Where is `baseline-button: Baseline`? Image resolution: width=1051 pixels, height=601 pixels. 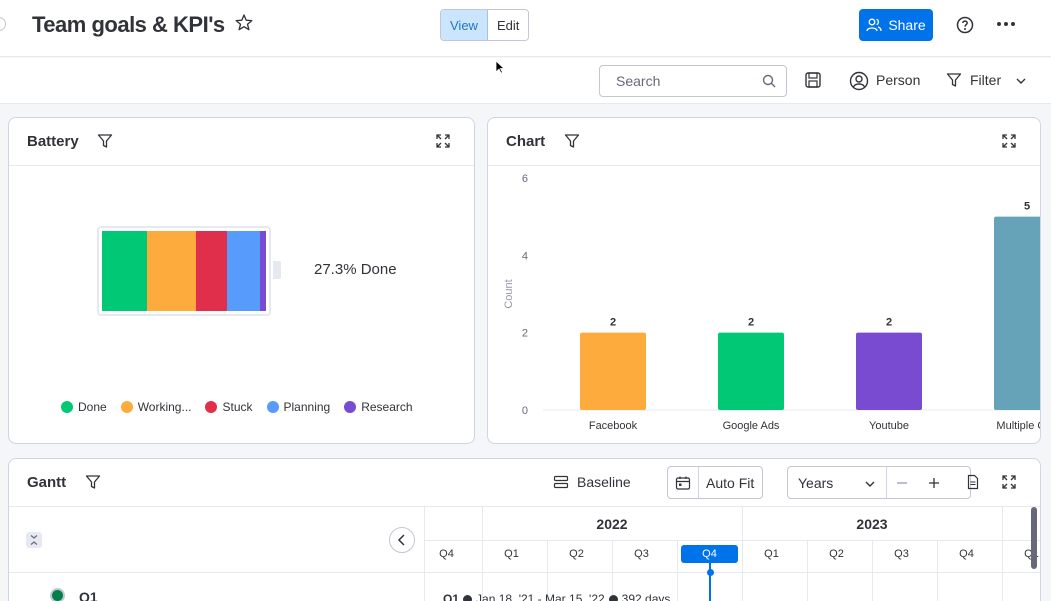
baseline-button: Baseline is located at coordinates (604, 482).